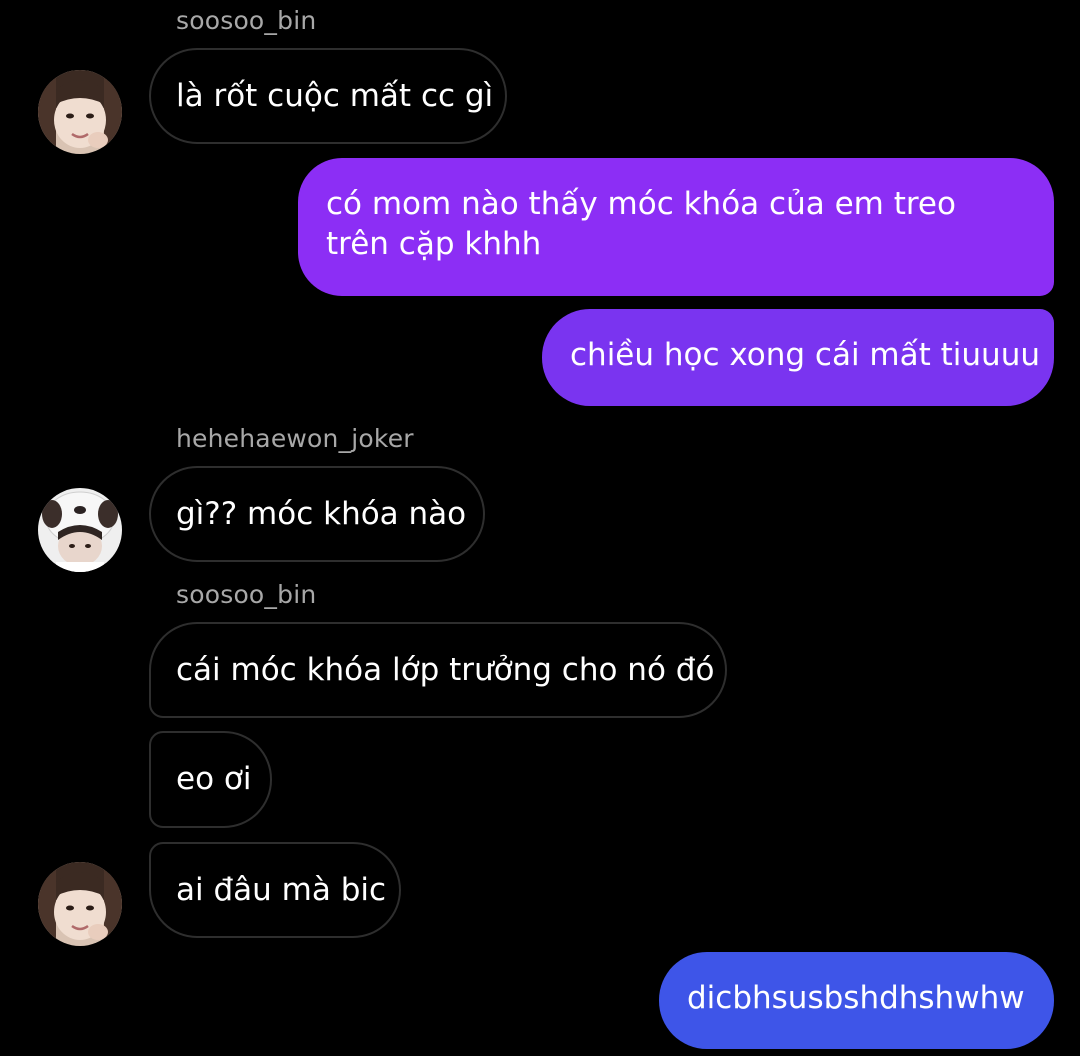  What do you see at coordinates (295, 438) in the screenshot?
I see `sender-name-hehehaewon-joker: hehehaewon_joker` at bounding box center [295, 438].